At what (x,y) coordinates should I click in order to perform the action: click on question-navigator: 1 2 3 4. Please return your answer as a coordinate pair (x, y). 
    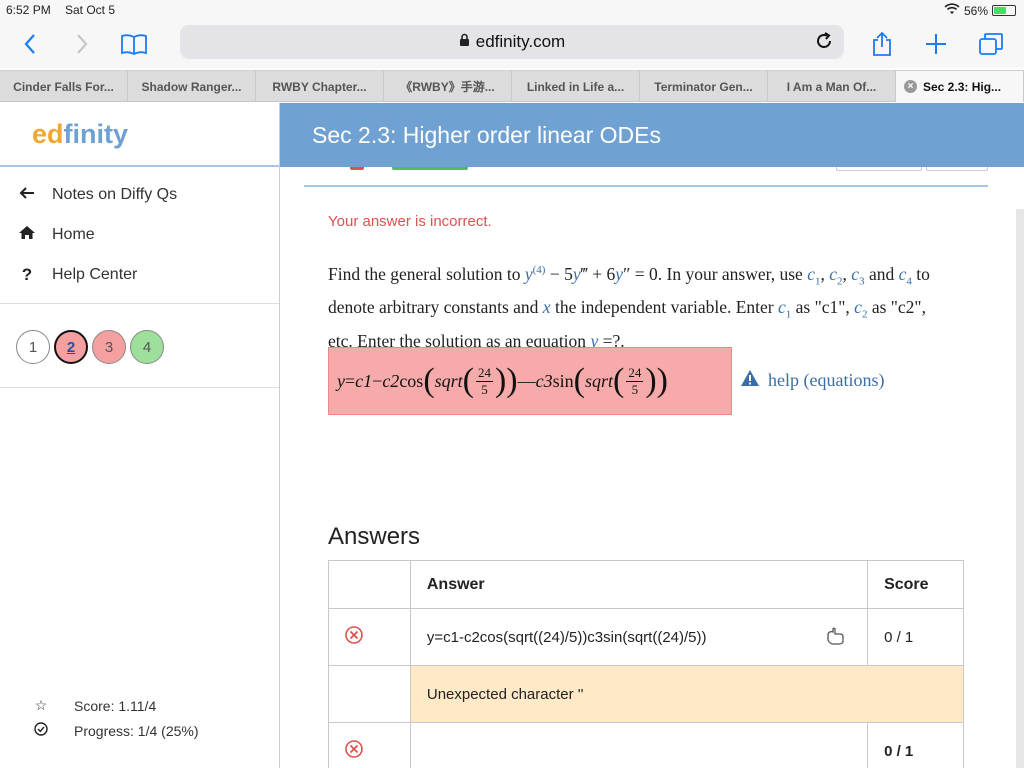
    Looking at the image, I should click on (139, 346).